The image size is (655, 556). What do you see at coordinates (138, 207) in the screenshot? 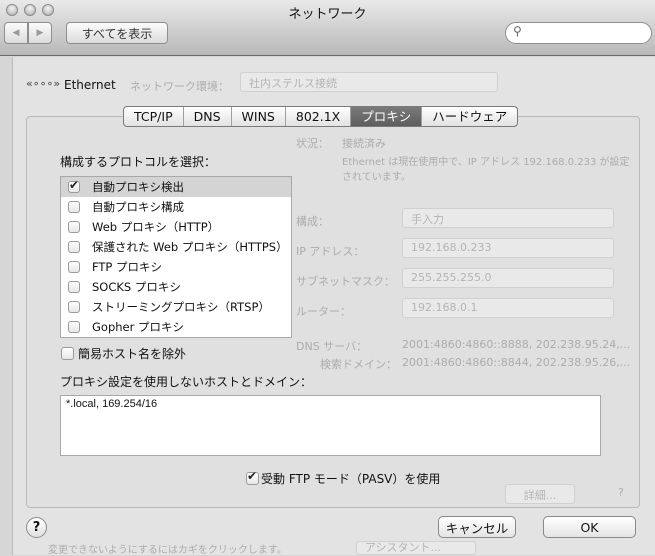
I see `protocol-label: 自動プロキシ構成` at bounding box center [138, 207].